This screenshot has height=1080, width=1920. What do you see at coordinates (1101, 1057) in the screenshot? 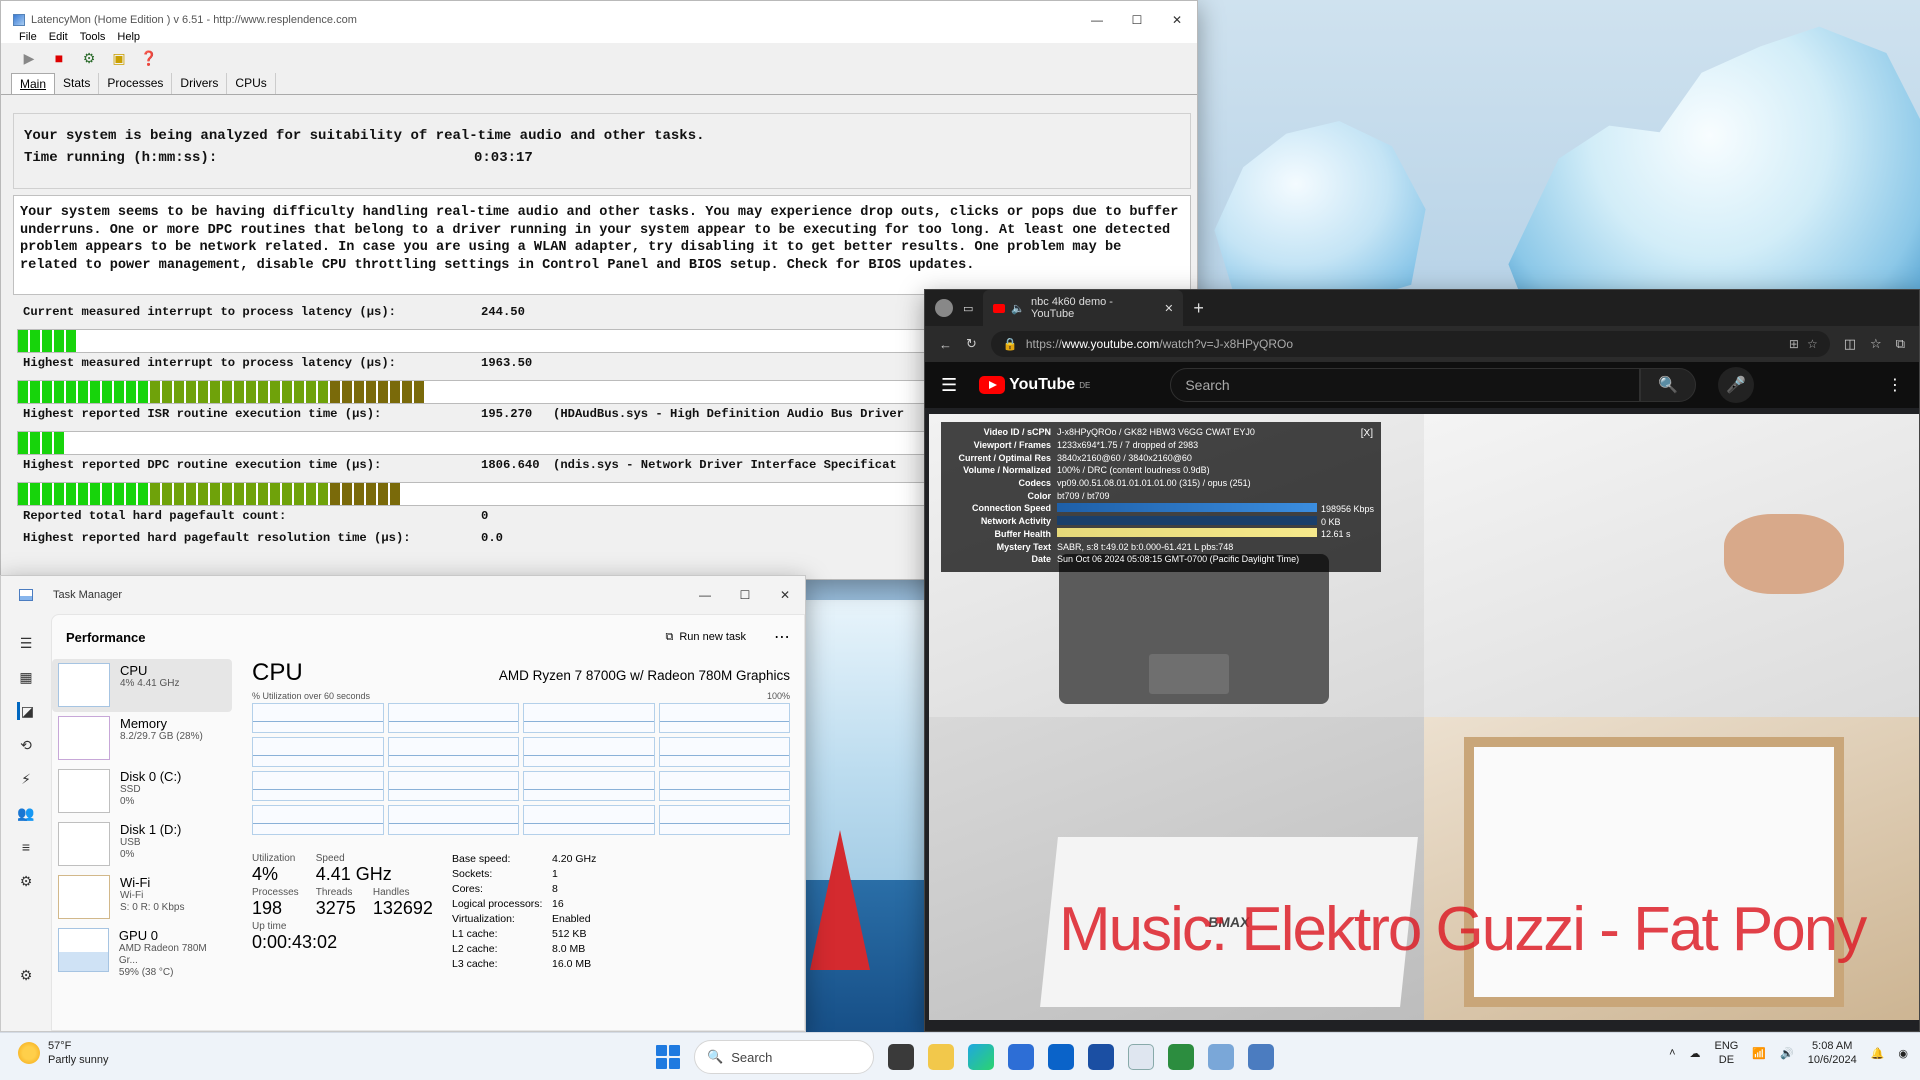
I see `app-icon` at bounding box center [1101, 1057].